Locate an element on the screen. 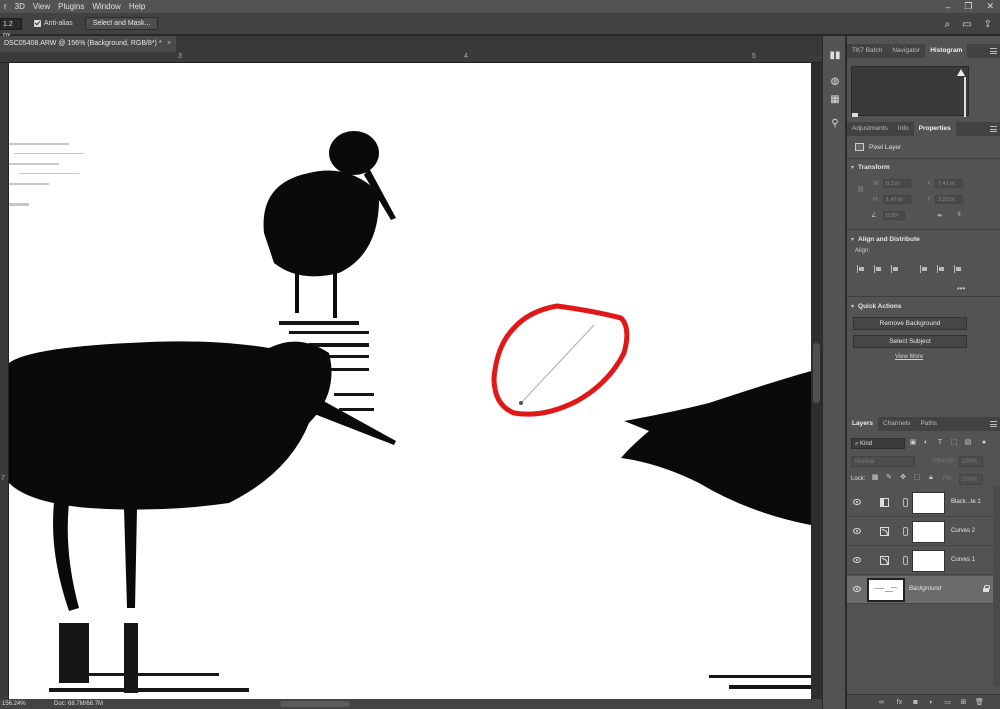  layer-filter-select: ⌕ Kind is located at coordinates (878, 443).